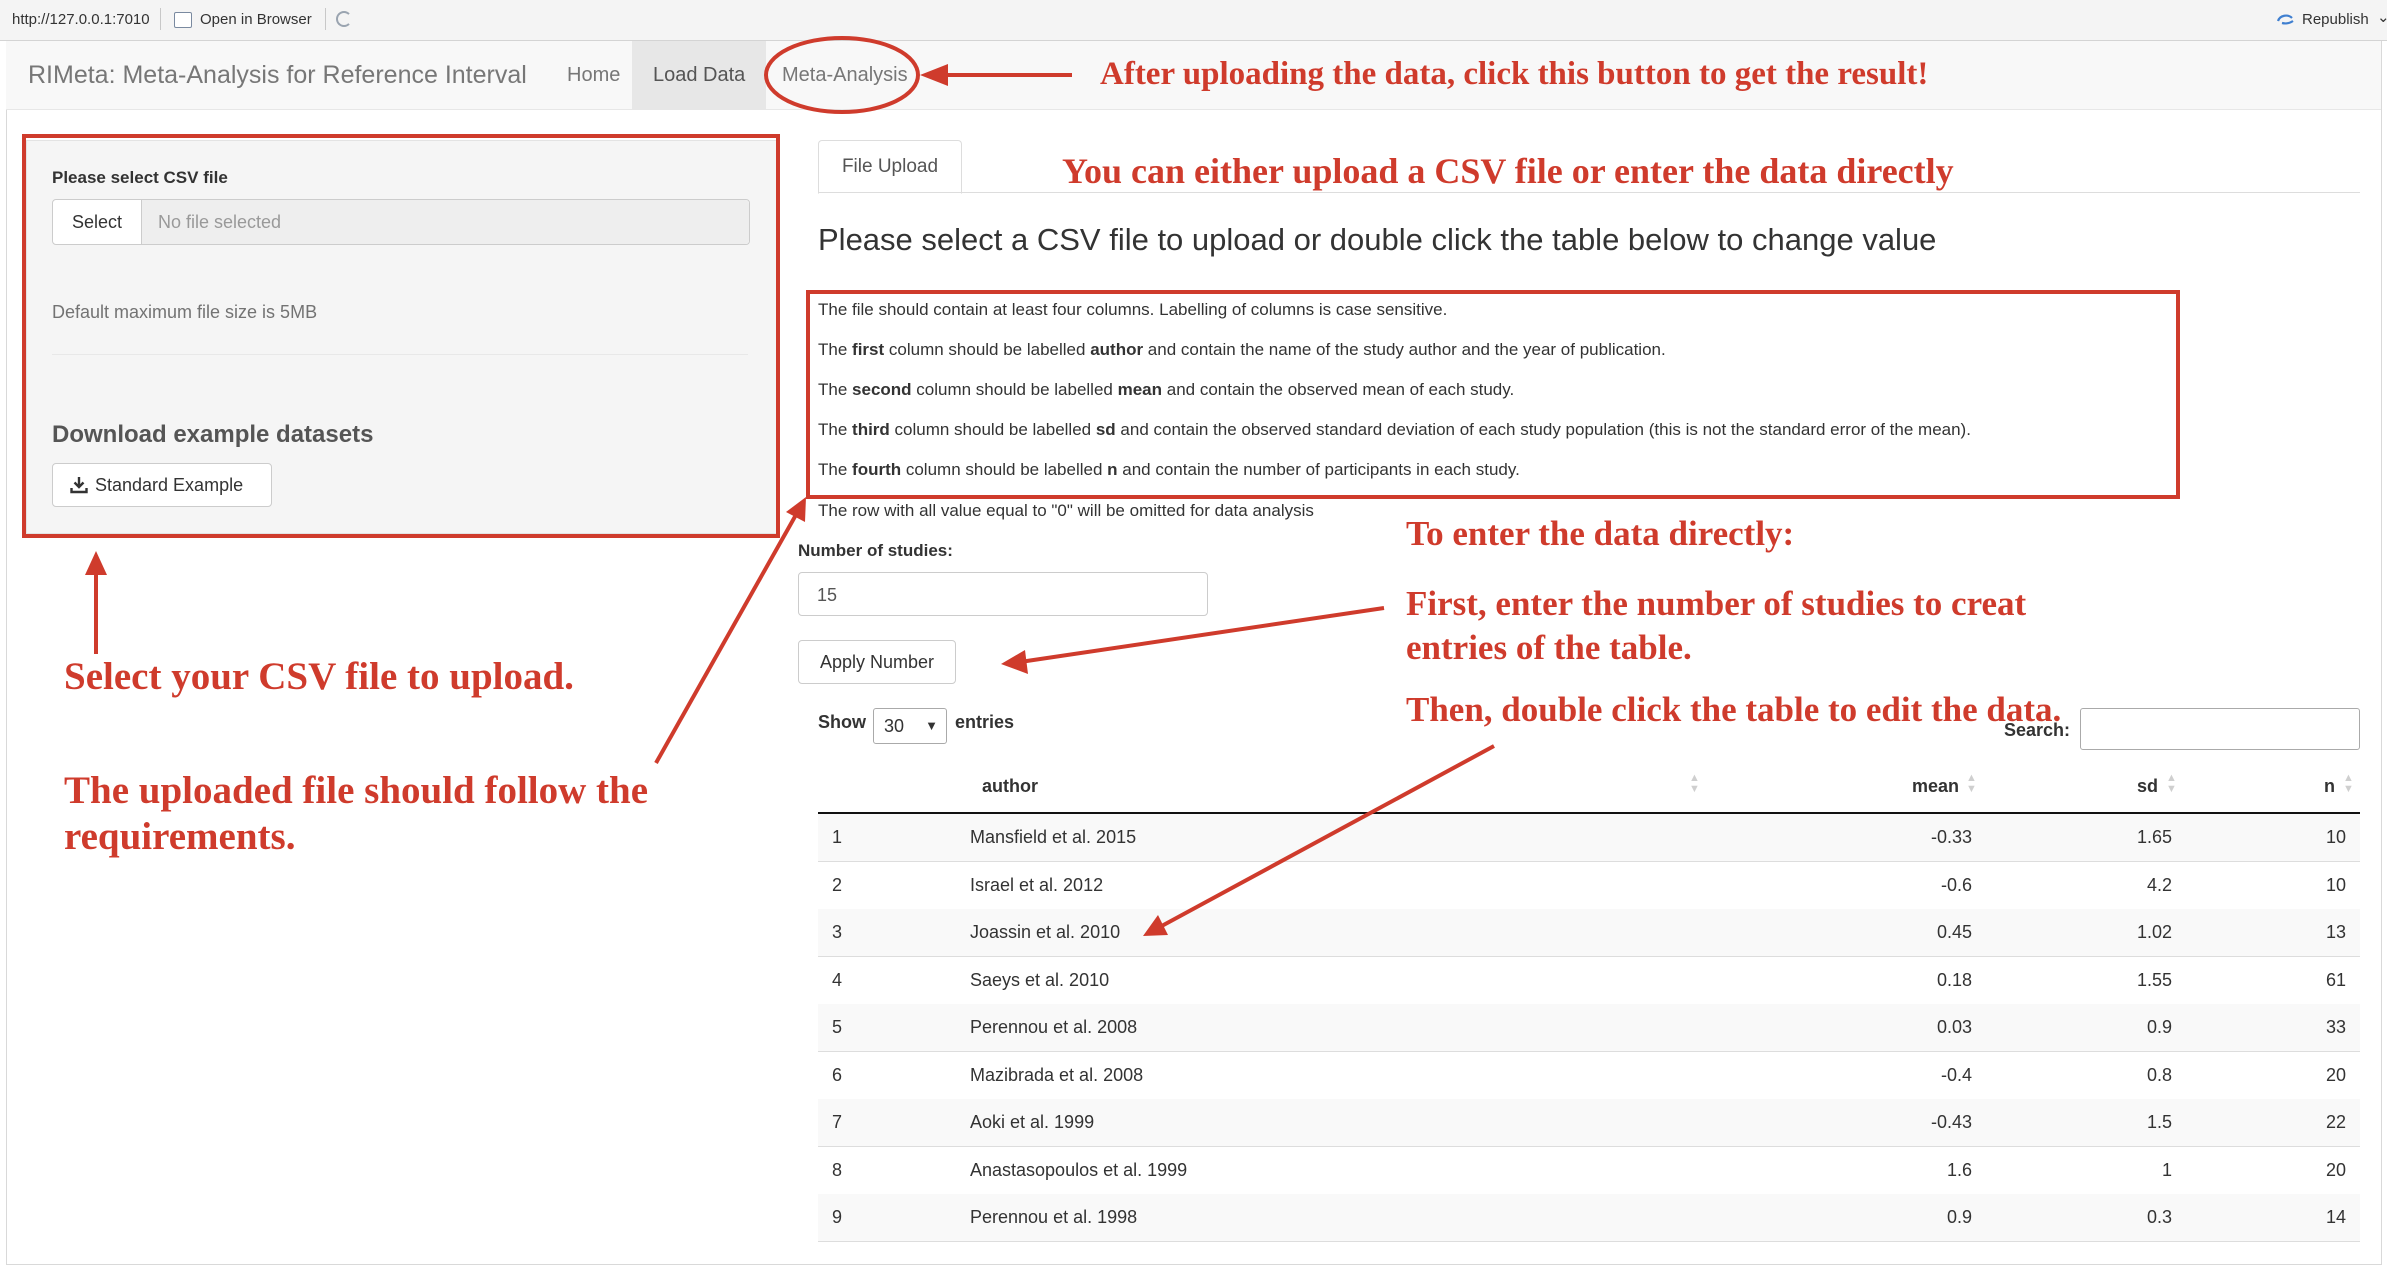 The height and width of the screenshot is (1277, 2387). I want to click on author-cell: Saeys et al. 2010, so click(1039, 980).